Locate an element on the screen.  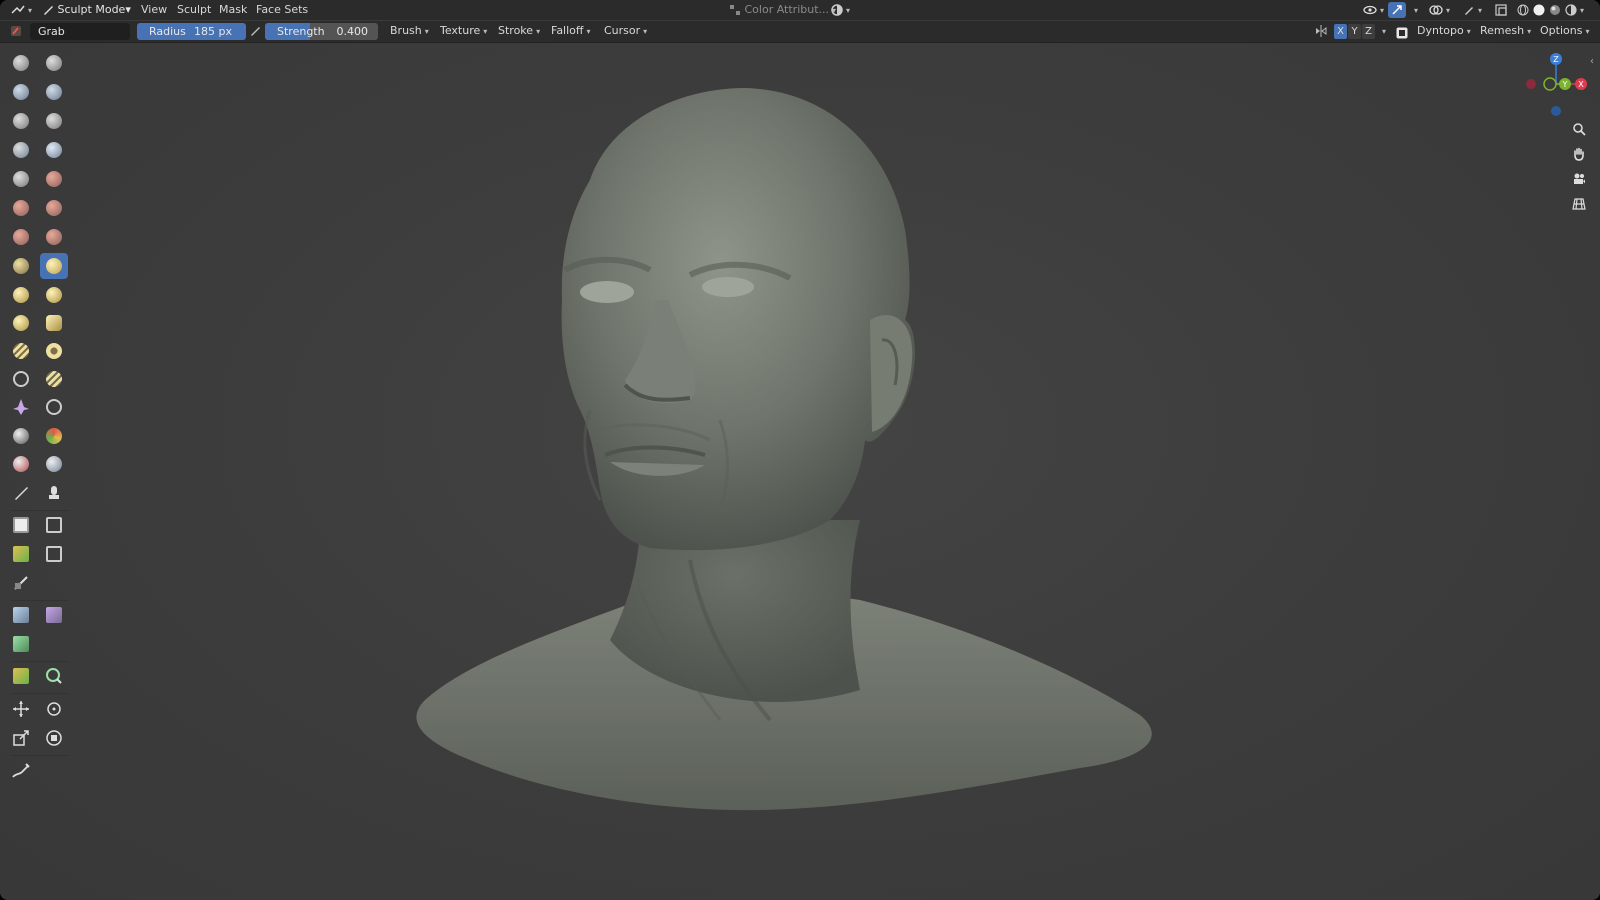
tool-paint is located at coordinates (21, 493).